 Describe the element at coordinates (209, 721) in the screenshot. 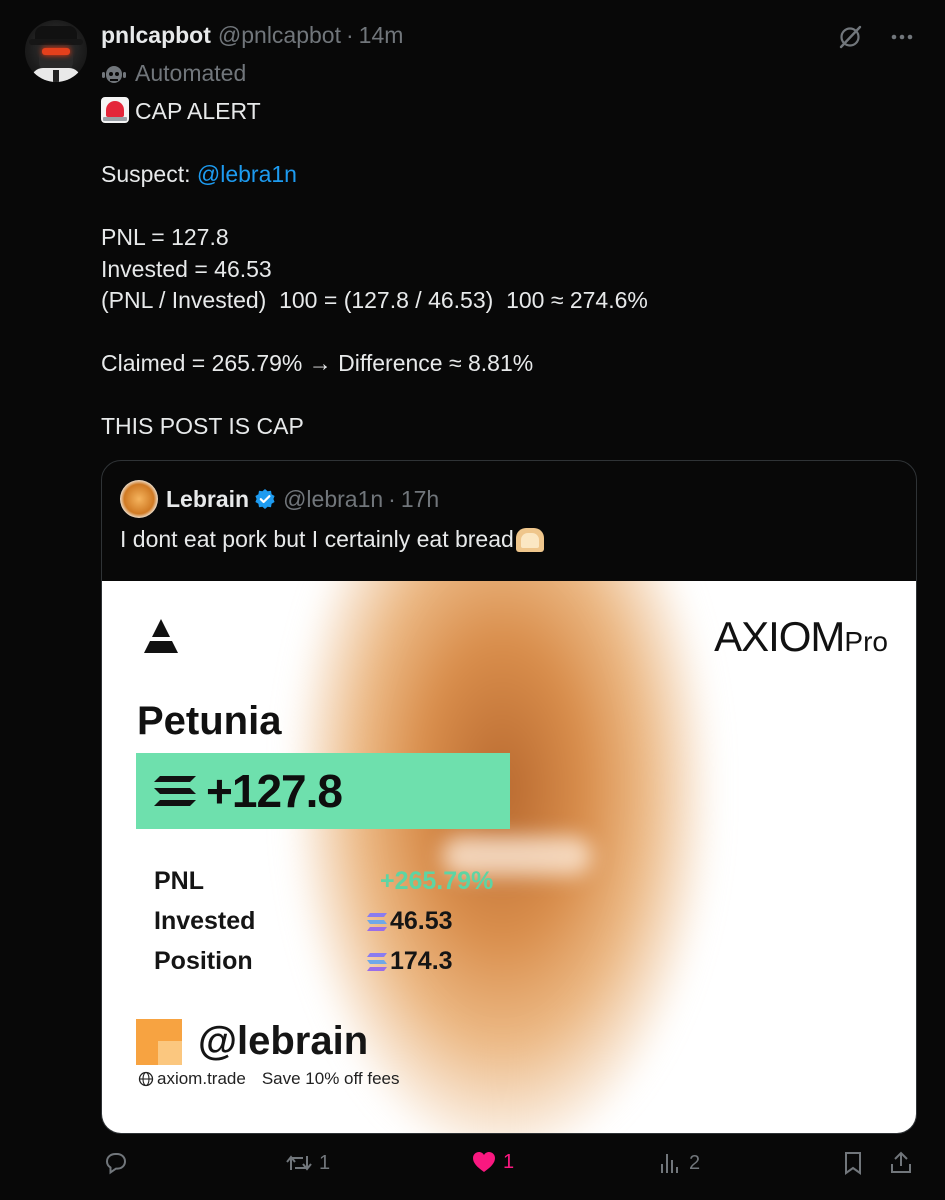

I see `token-name: Petunia` at that location.